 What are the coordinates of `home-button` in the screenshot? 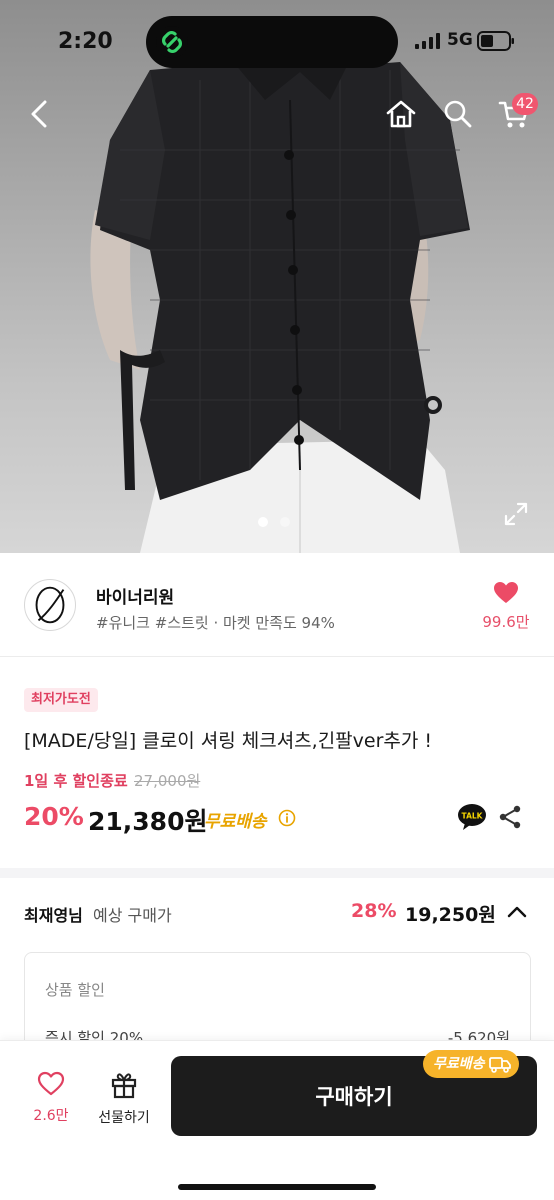 It's located at (401, 114).